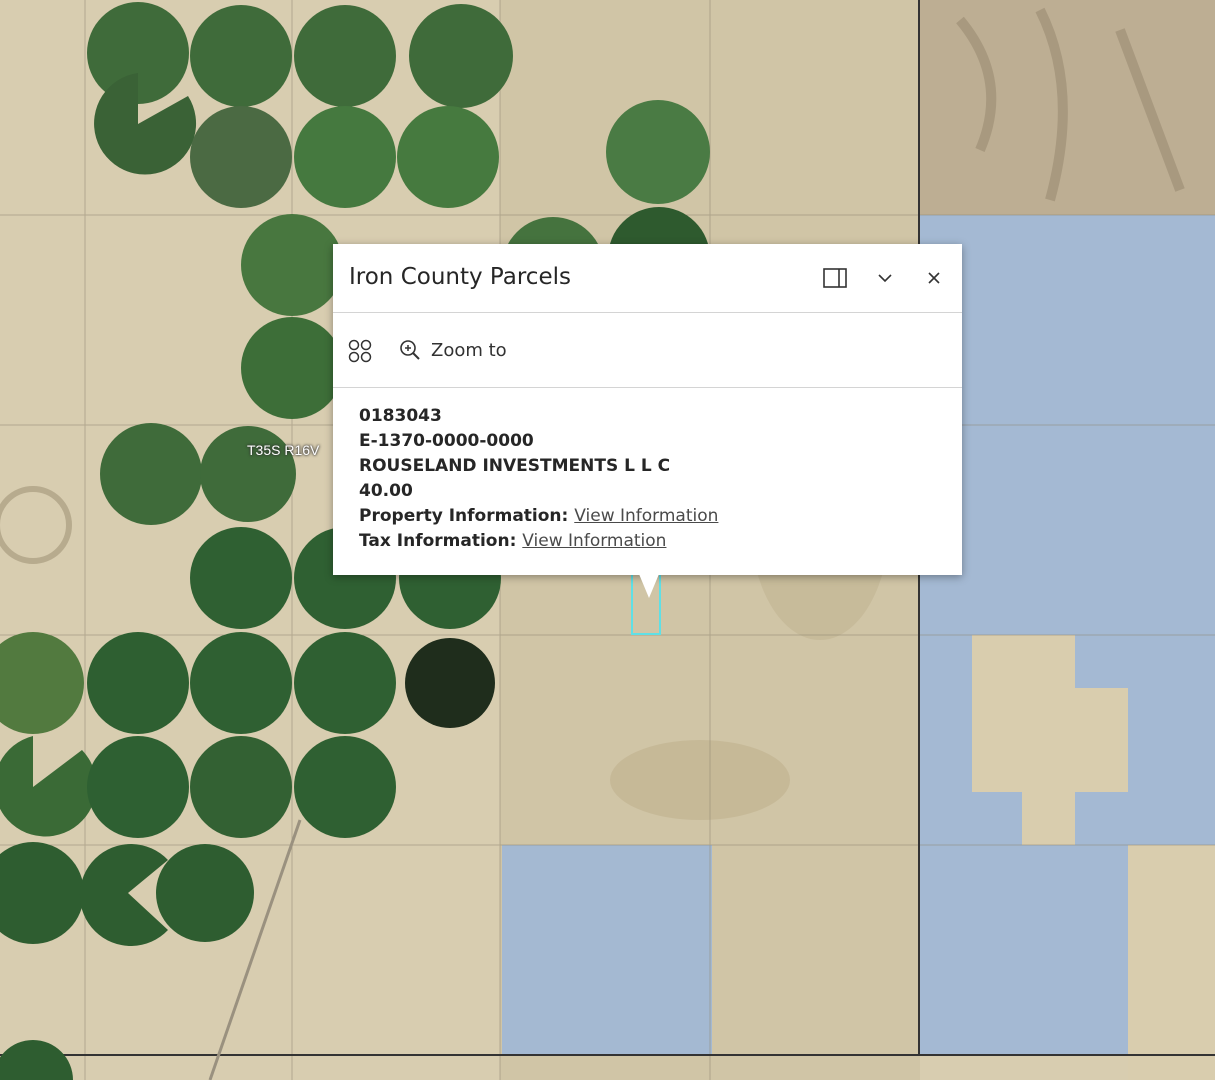  I want to click on zoom-to-label: Zoom to, so click(469, 350).